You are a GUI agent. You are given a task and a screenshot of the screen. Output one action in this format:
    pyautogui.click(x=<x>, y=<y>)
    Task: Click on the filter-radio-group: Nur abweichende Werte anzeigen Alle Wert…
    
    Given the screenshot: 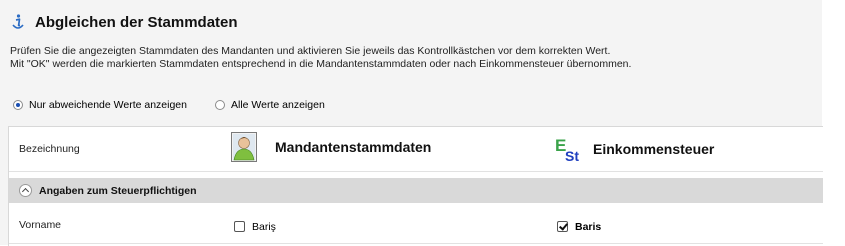 What is the action you would take?
    pyautogui.click(x=169, y=105)
    